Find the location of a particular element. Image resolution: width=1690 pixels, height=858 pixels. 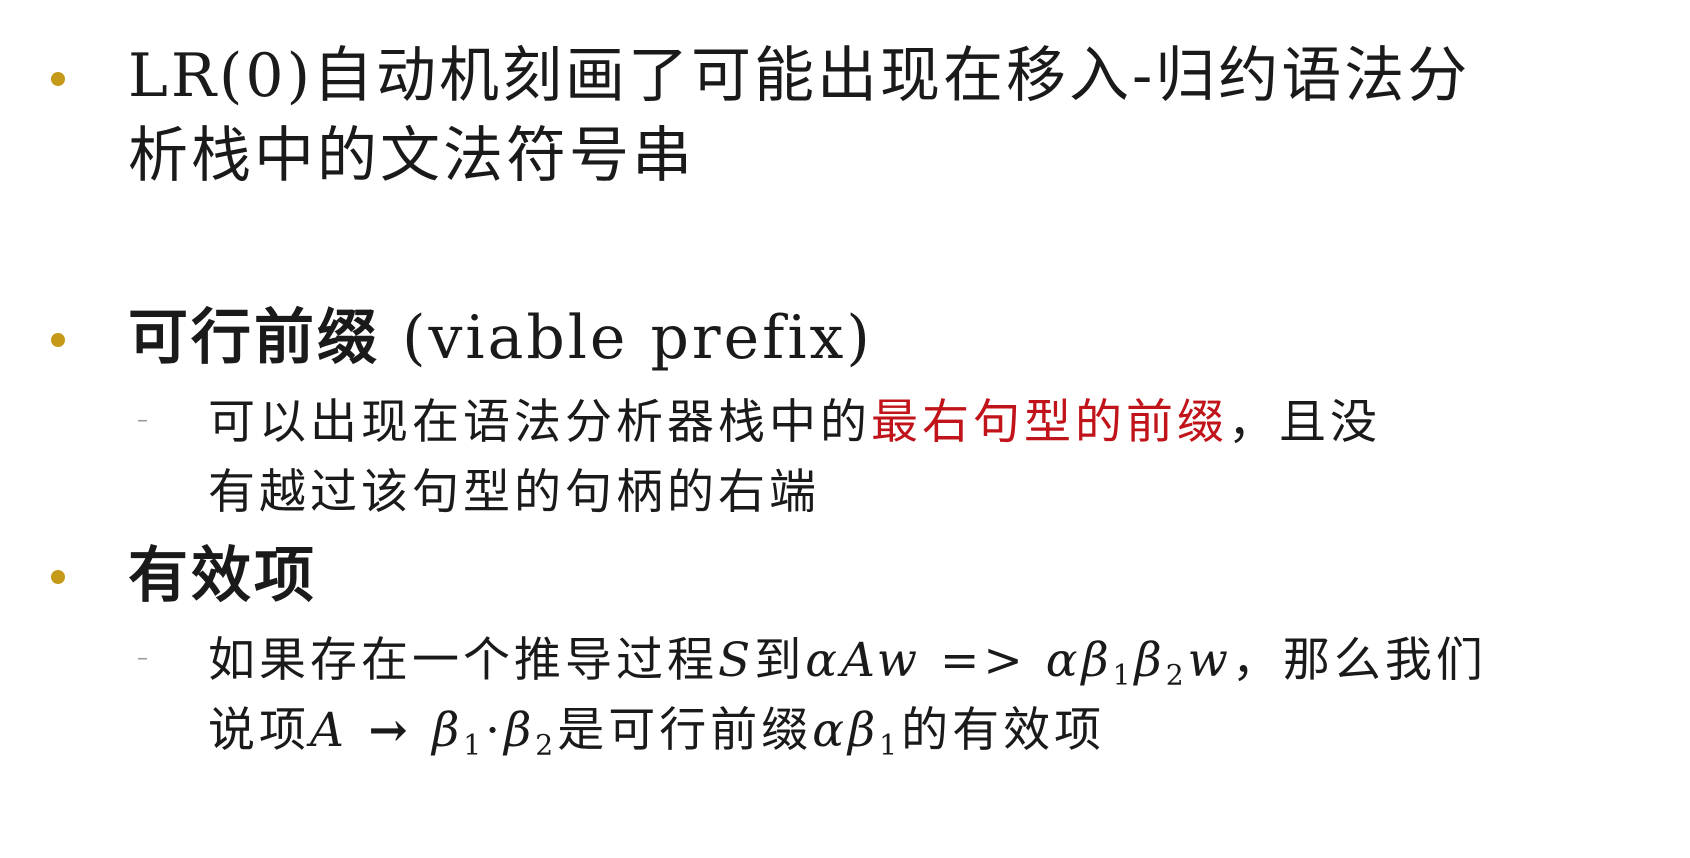

valid-item-line-2: 说项A → β1·β2是可行前缀αβ1的有效项 is located at coordinates (657, 732).